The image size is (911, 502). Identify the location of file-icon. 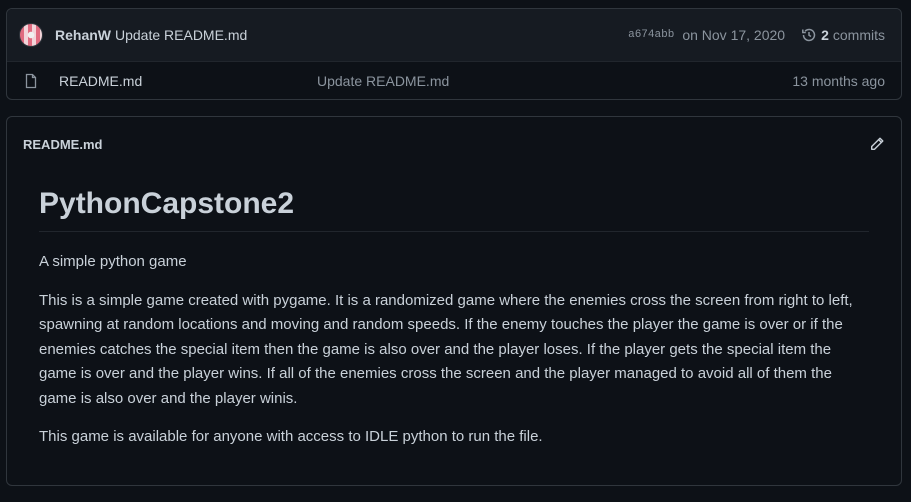
(31, 81).